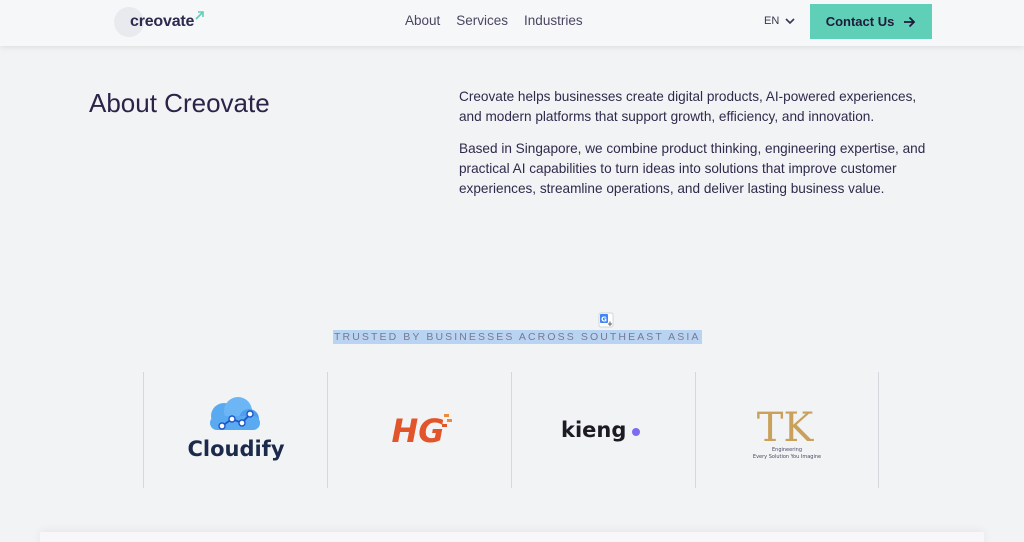 This screenshot has height=542, width=1024. Describe the element at coordinates (234, 413) in the screenshot. I see `cloud-icon` at that location.